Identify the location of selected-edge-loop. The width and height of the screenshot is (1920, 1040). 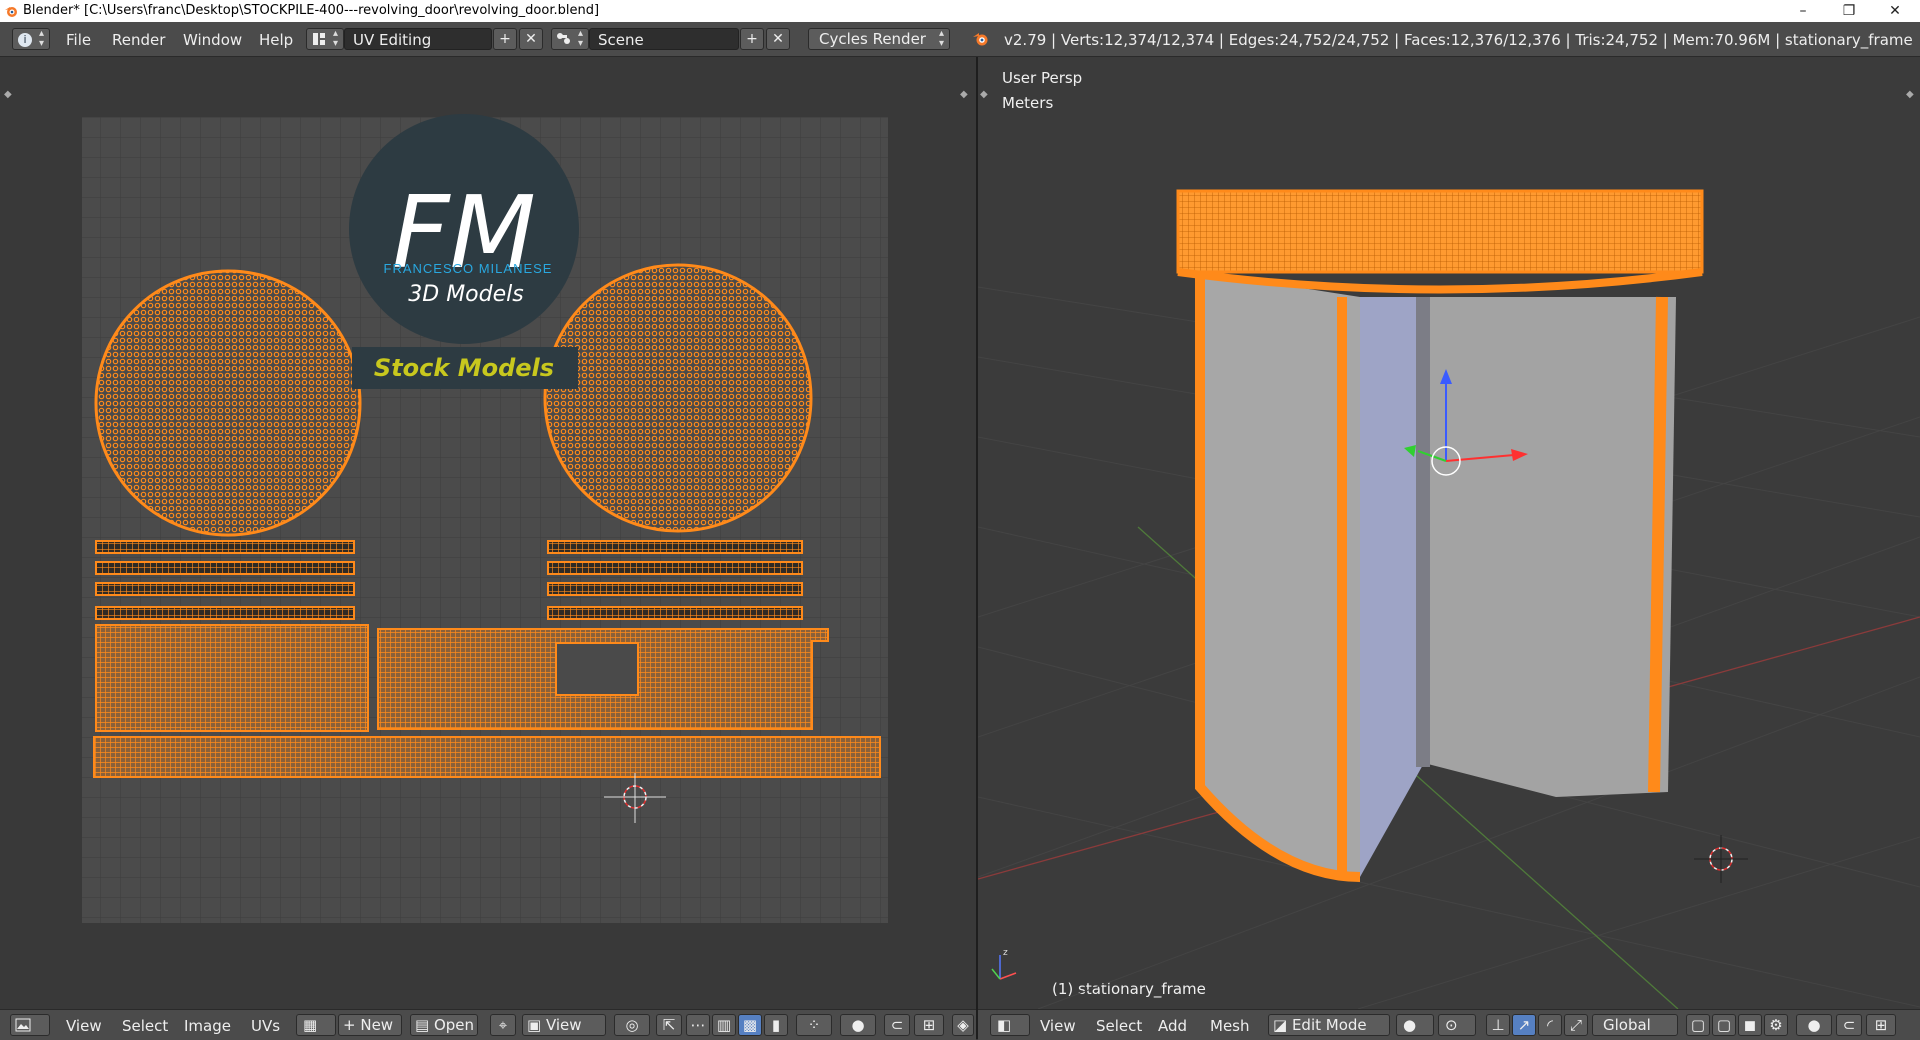
(1658, 544).